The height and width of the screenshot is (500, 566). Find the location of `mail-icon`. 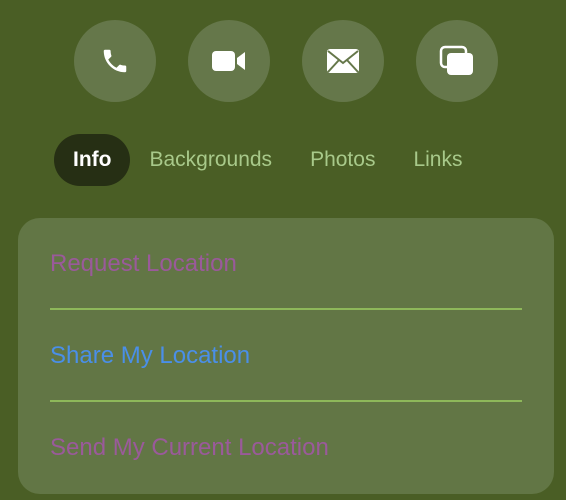

mail-icon is located at coordinates (343, 61).